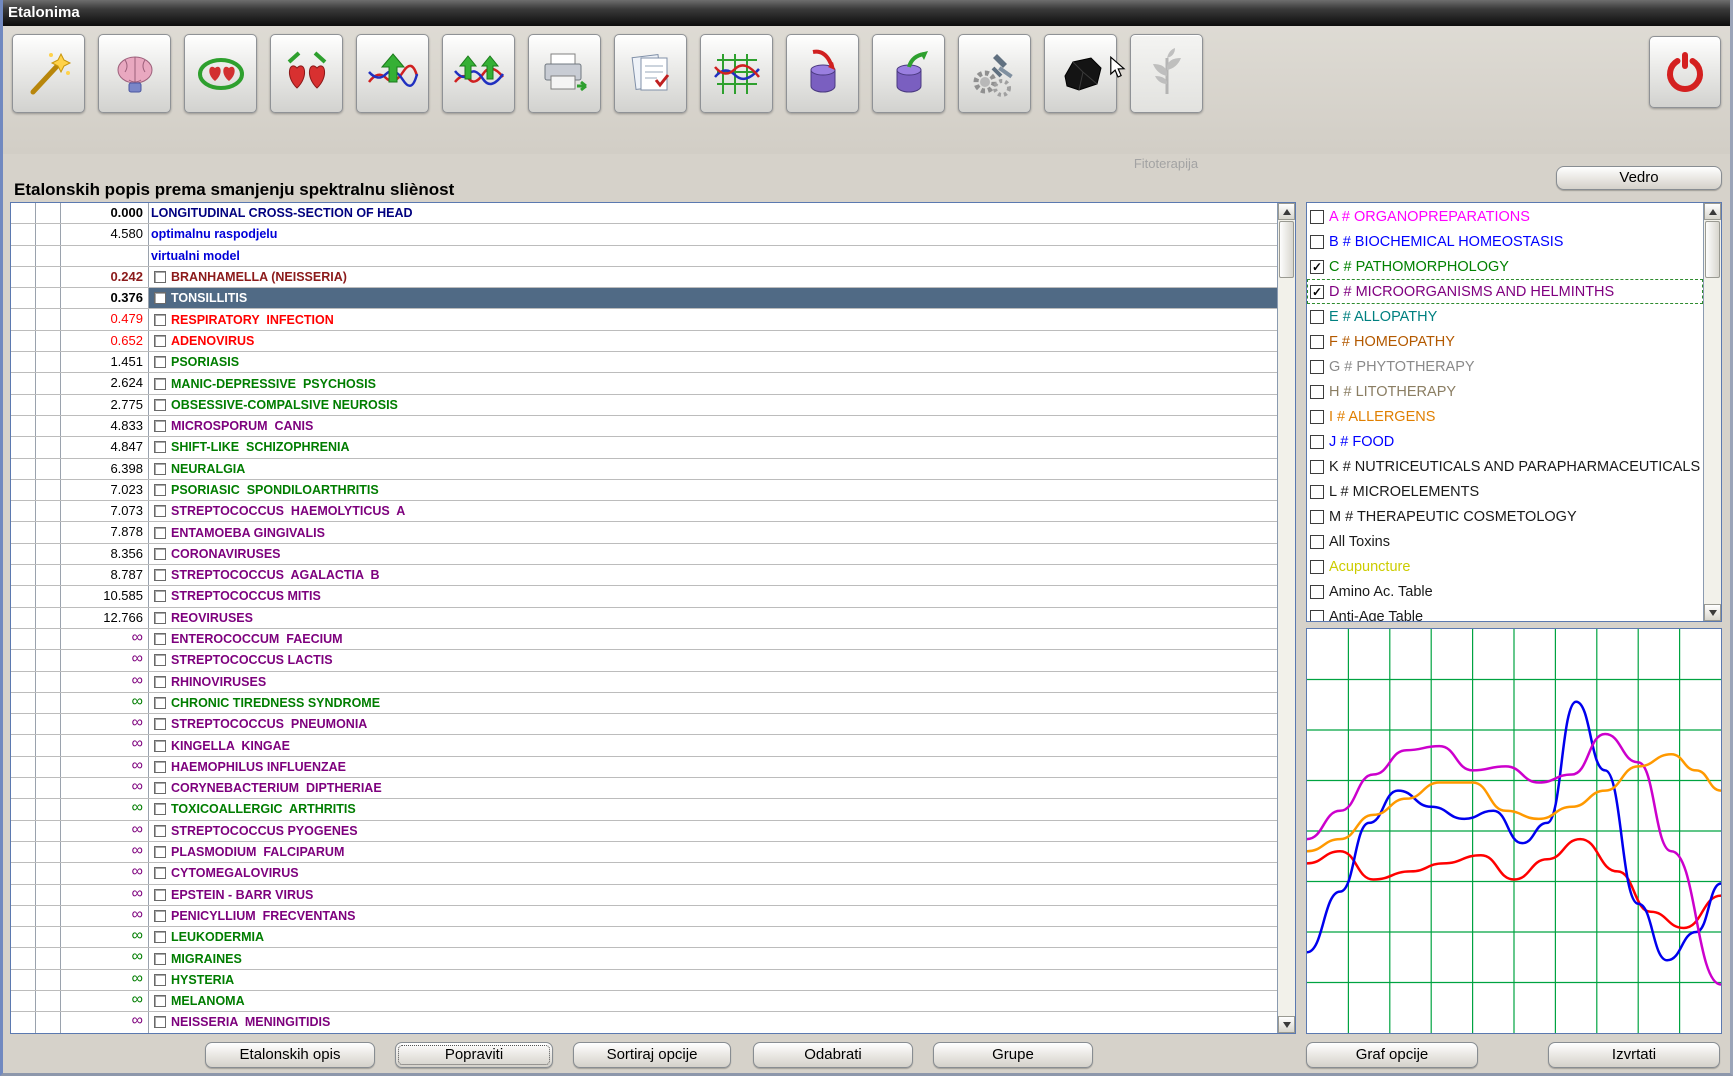  What do you see at coordinates (1166, 73) in the screenshot?
I see `toolbar-button-phytotherapy` at bounding box center [1166, 73].